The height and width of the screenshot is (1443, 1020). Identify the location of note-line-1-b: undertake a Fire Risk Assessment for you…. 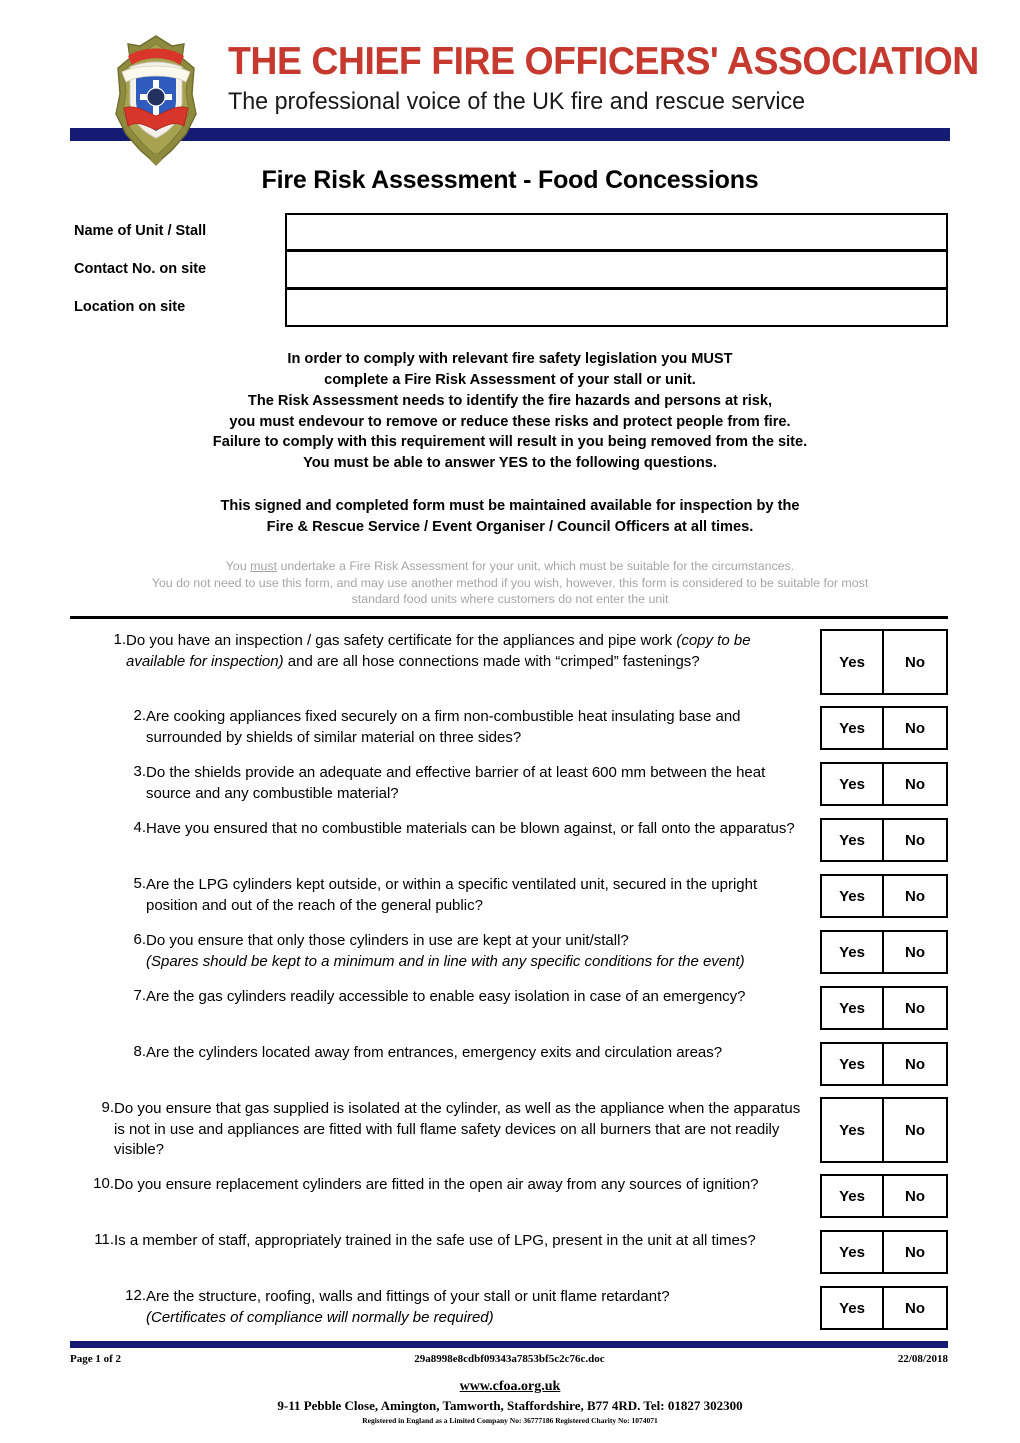
(536, 565).